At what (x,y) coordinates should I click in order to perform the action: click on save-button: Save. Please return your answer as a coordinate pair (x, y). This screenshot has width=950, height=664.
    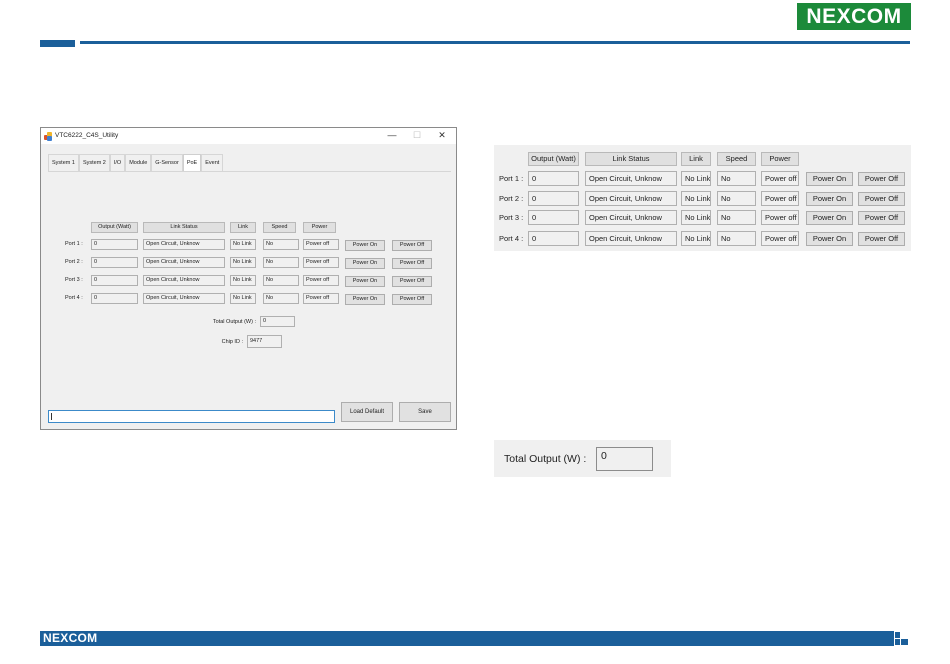
    Looking at the image, I should click on (425, 412).